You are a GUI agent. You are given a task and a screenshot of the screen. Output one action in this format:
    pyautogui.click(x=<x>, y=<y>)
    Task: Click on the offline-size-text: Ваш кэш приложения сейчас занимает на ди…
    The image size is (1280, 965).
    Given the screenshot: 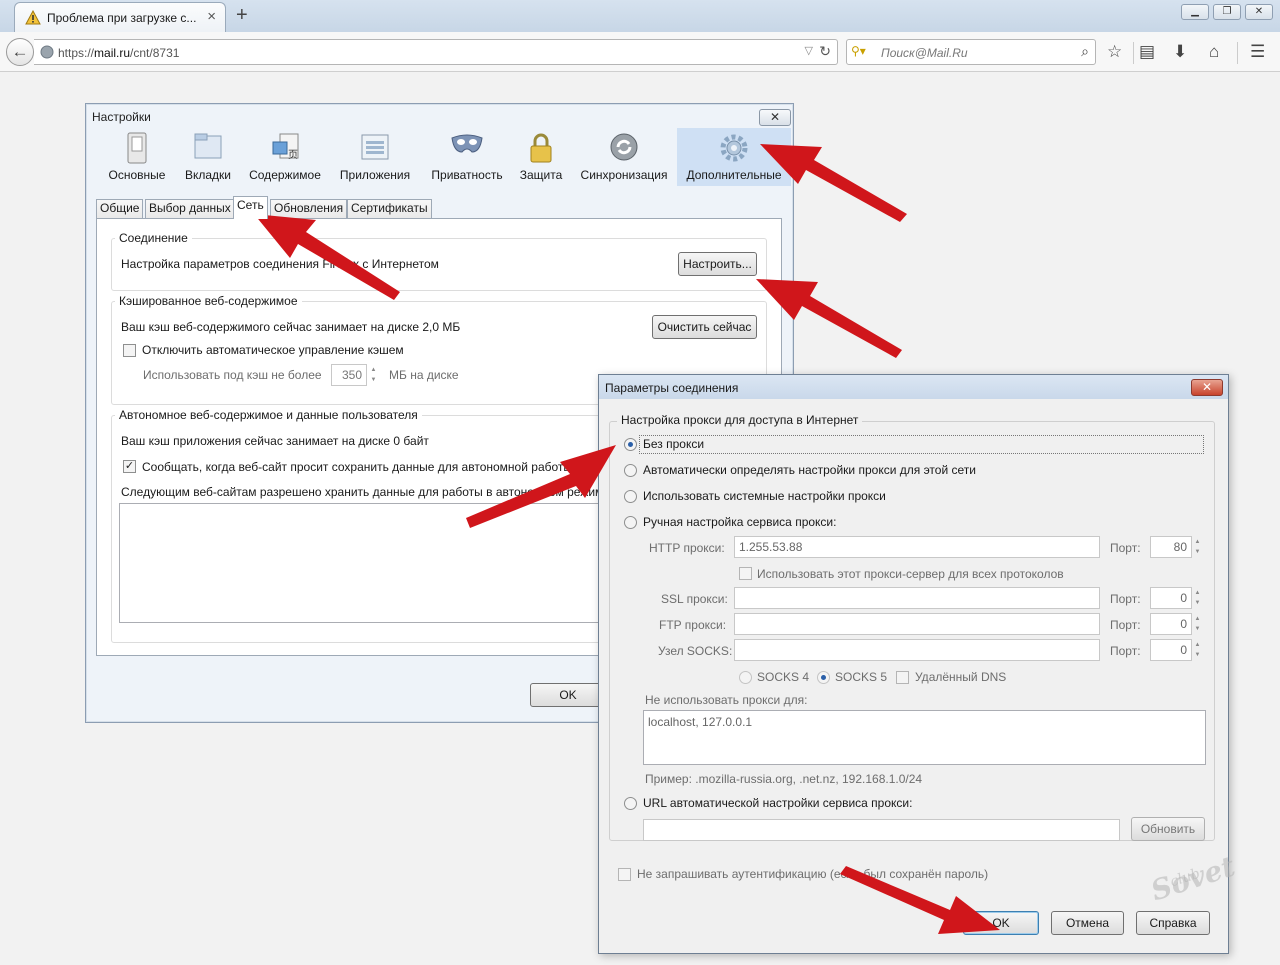 What is the action you would take?
    pyautogui.click(x=275, y=441)
    